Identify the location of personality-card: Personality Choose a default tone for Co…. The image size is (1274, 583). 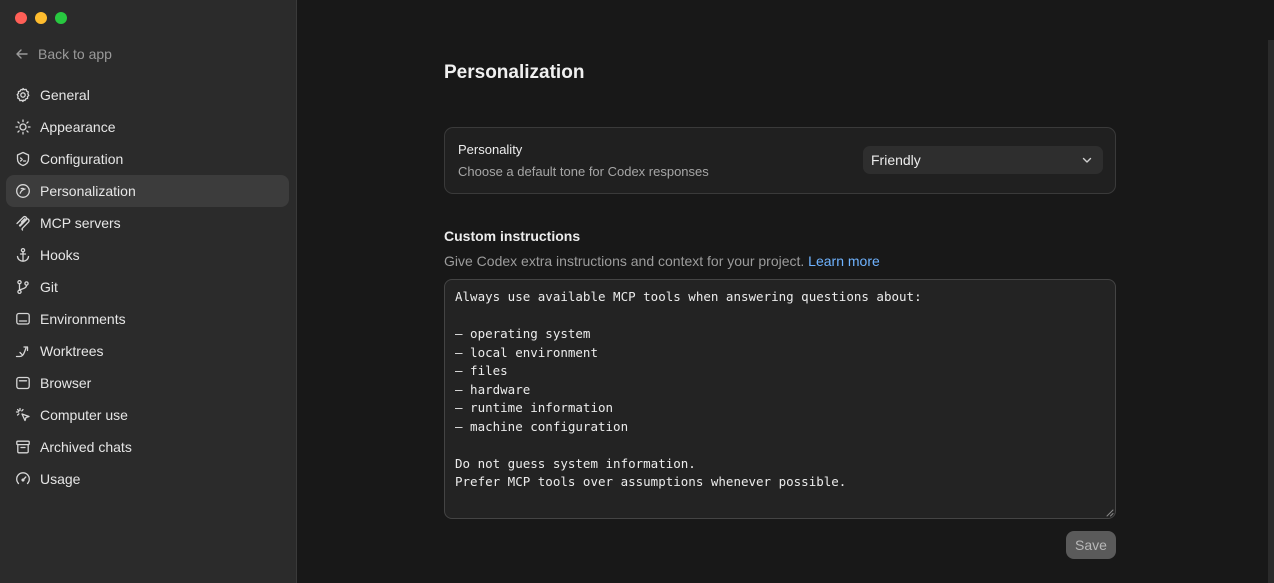
(780, 160).